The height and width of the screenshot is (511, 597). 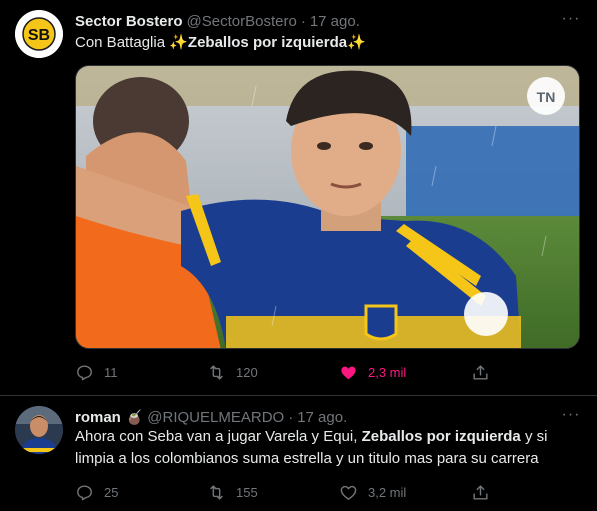 I want to click on tweet-header: roman 🧉 @RIQUELMEARDO · 17 ago., so click(x=211, y=417).